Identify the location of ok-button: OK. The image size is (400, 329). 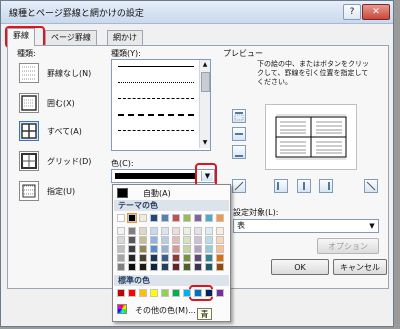
(300, 267).